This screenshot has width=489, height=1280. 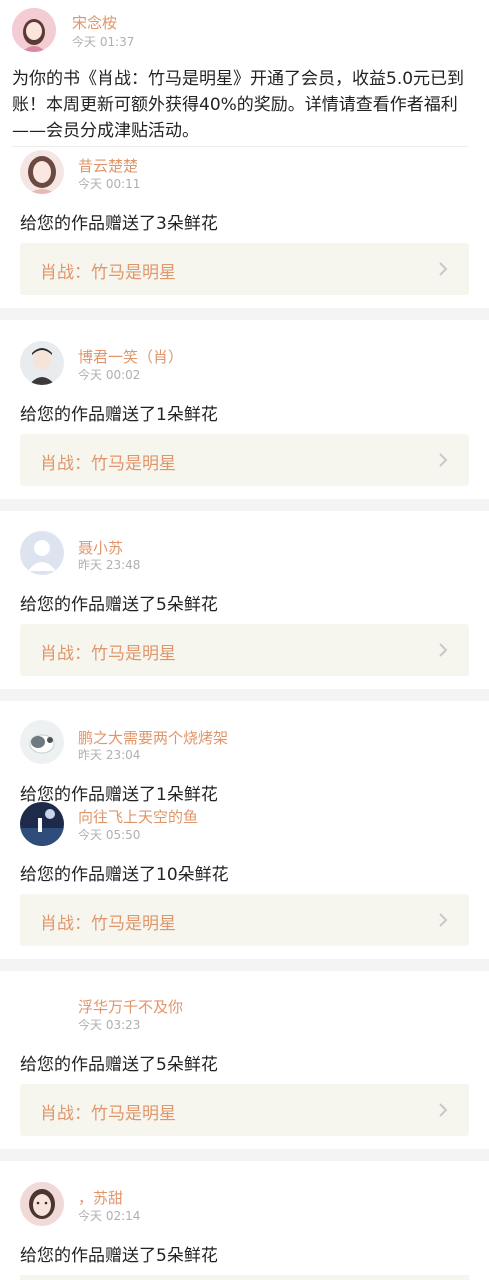 I want to click on sender-username: 博君一笑（肖）, so click(x=130, y=356).